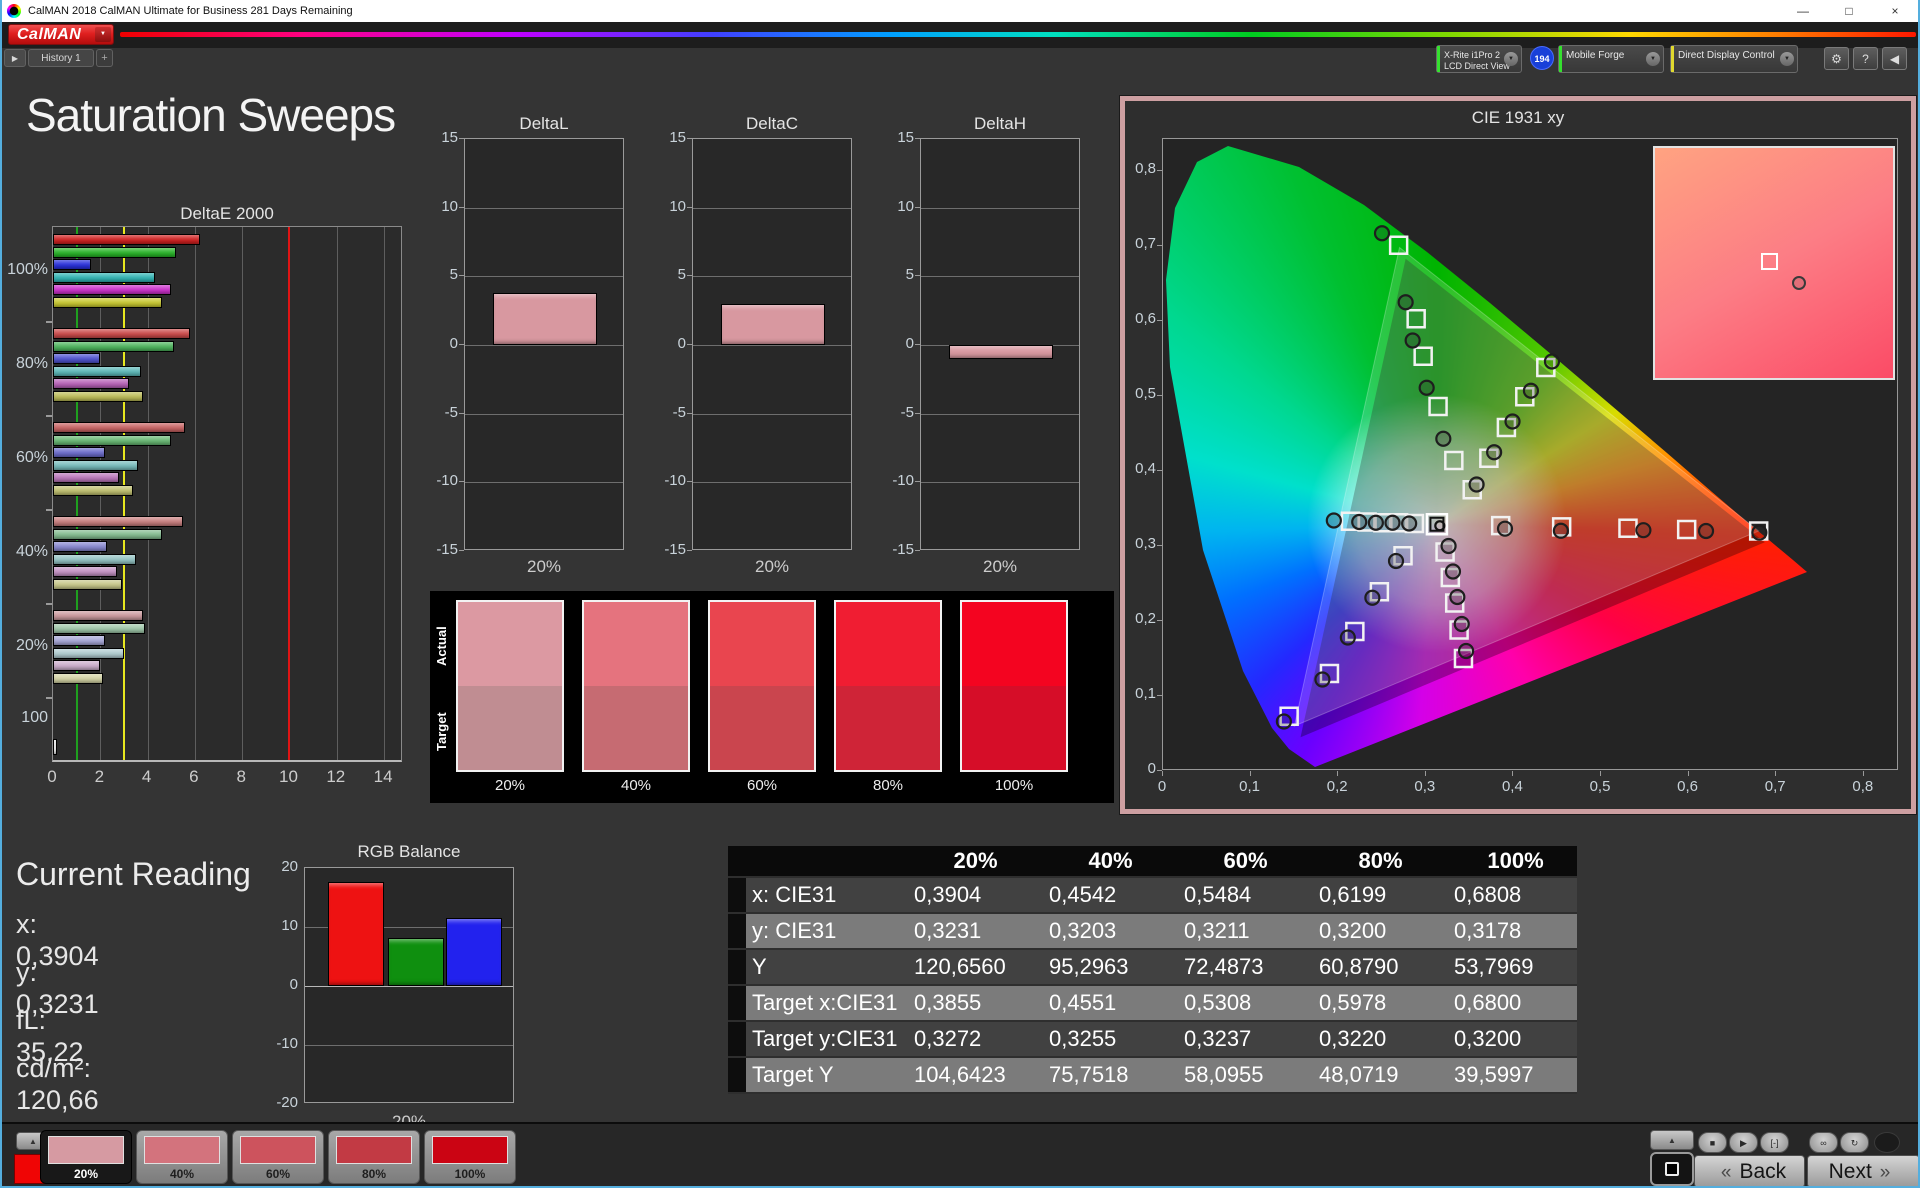 The height and width of the screenshot is (1188, 1920). What do you see at coordinates (824, 1003) in the screenshot?
I see `row-label: Target x:CIE31` at bounding box center [824, 1003].